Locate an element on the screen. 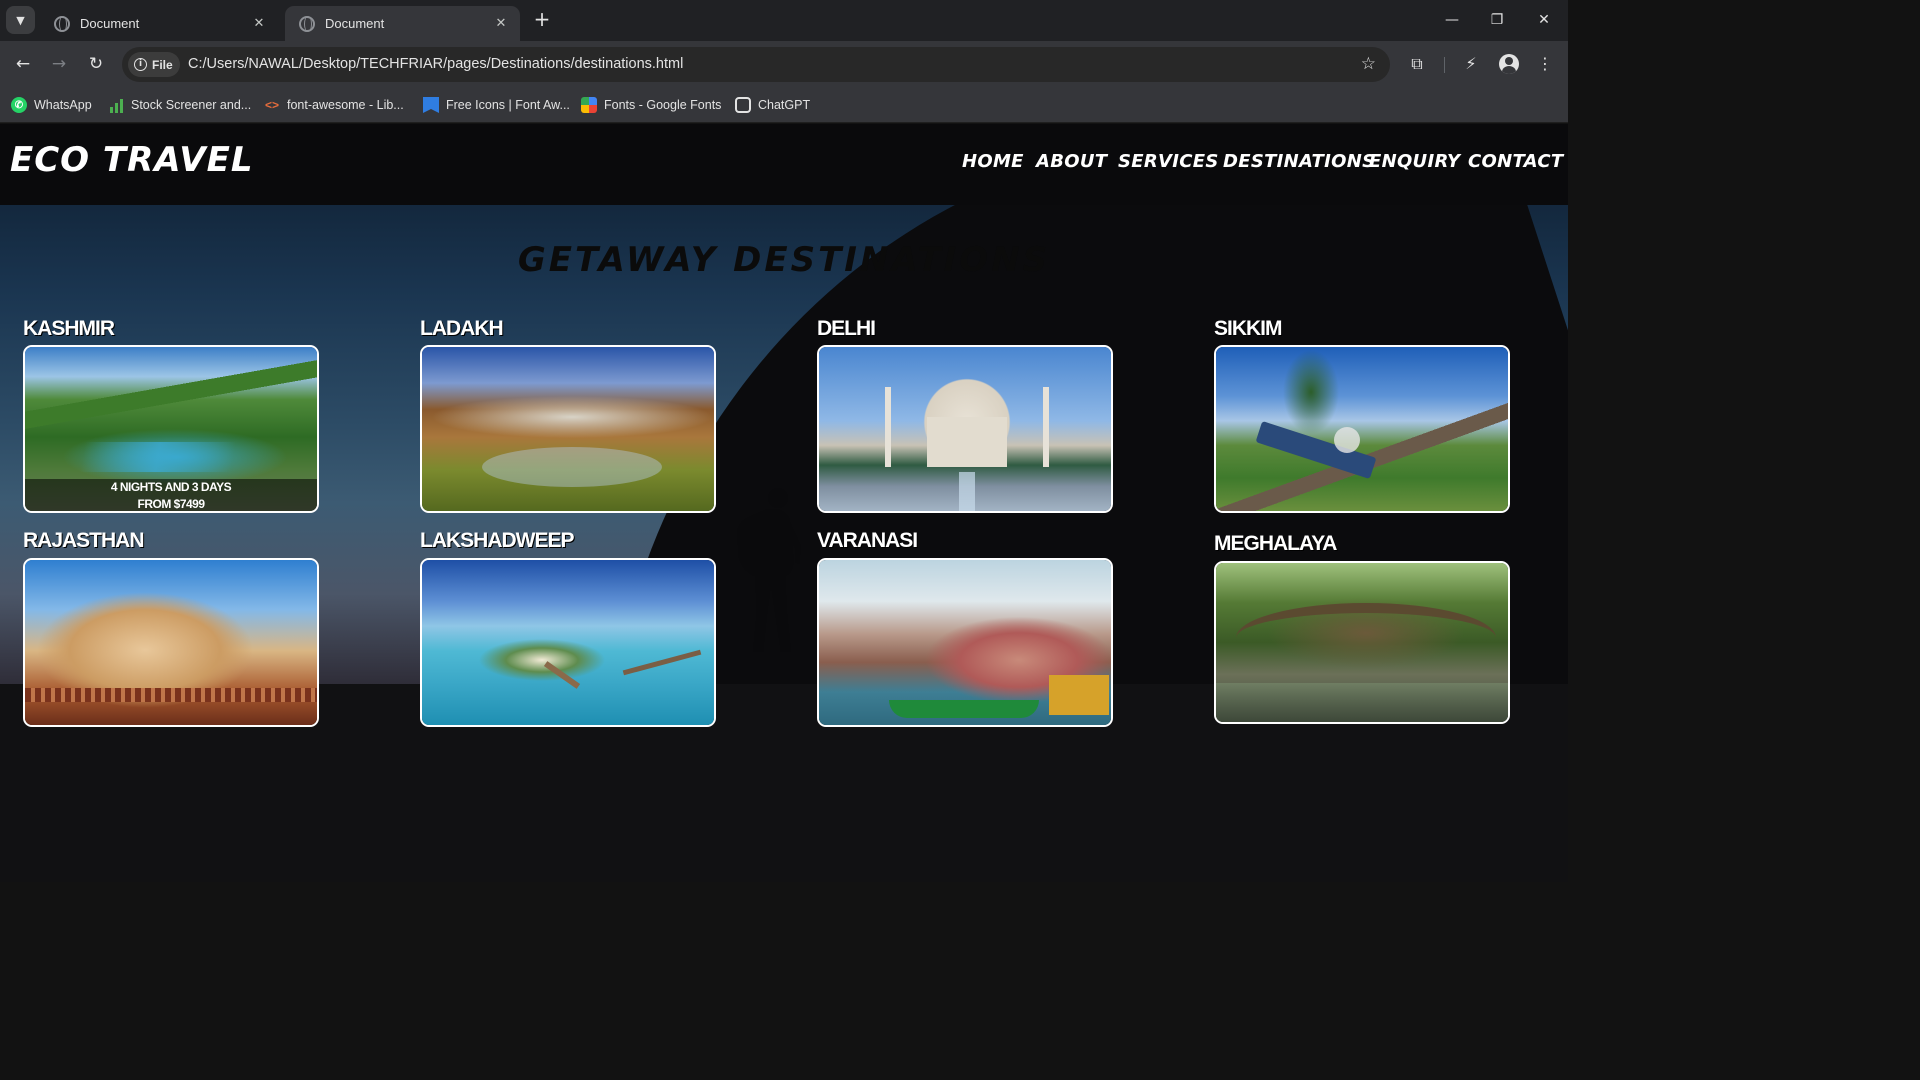 This screenshot has width=1920, height=1080. chart-bars-icon is located at coordinates (116, 105).